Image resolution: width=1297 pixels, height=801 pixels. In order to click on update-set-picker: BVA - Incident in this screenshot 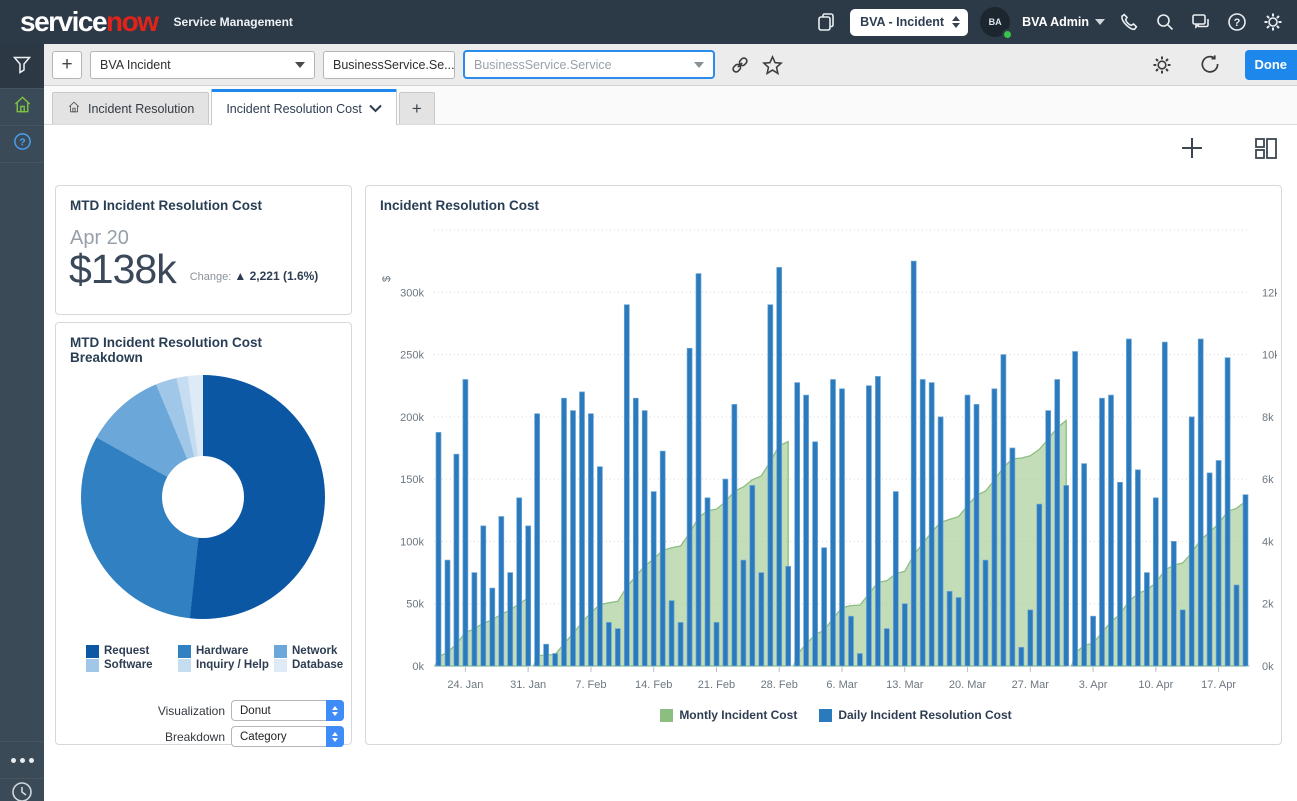, I will do `click(909, 22)`.